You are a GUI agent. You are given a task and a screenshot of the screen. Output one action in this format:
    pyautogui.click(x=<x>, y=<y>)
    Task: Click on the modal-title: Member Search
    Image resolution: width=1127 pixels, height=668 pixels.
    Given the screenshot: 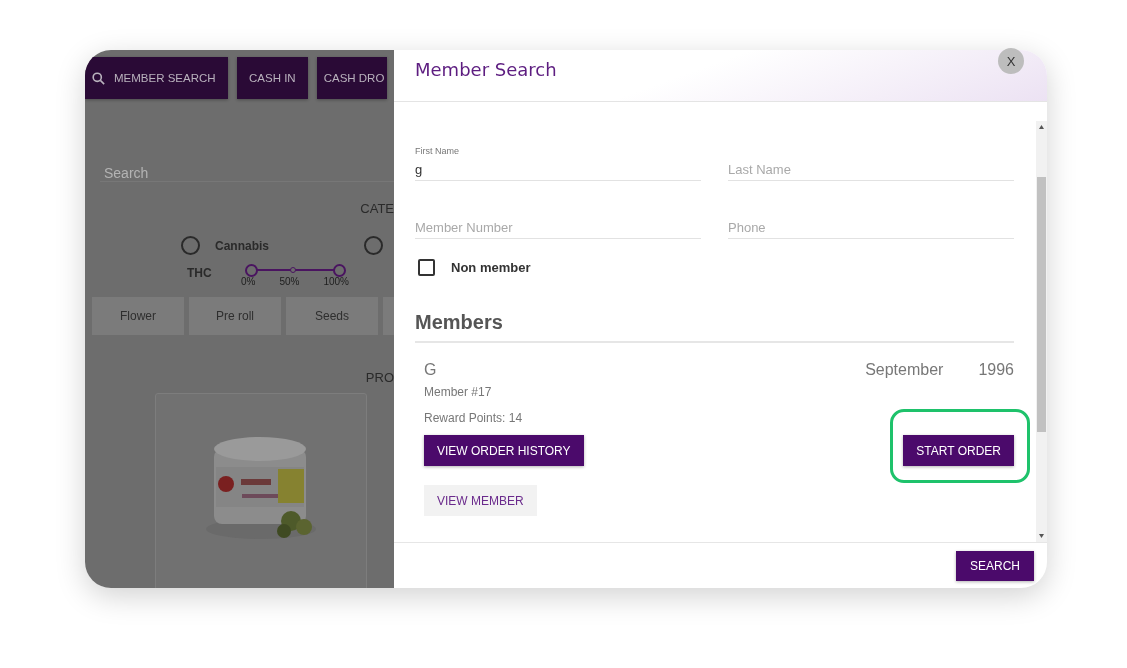 What is the action you would take?
    pyautogui.click(x=486, y=69)
    